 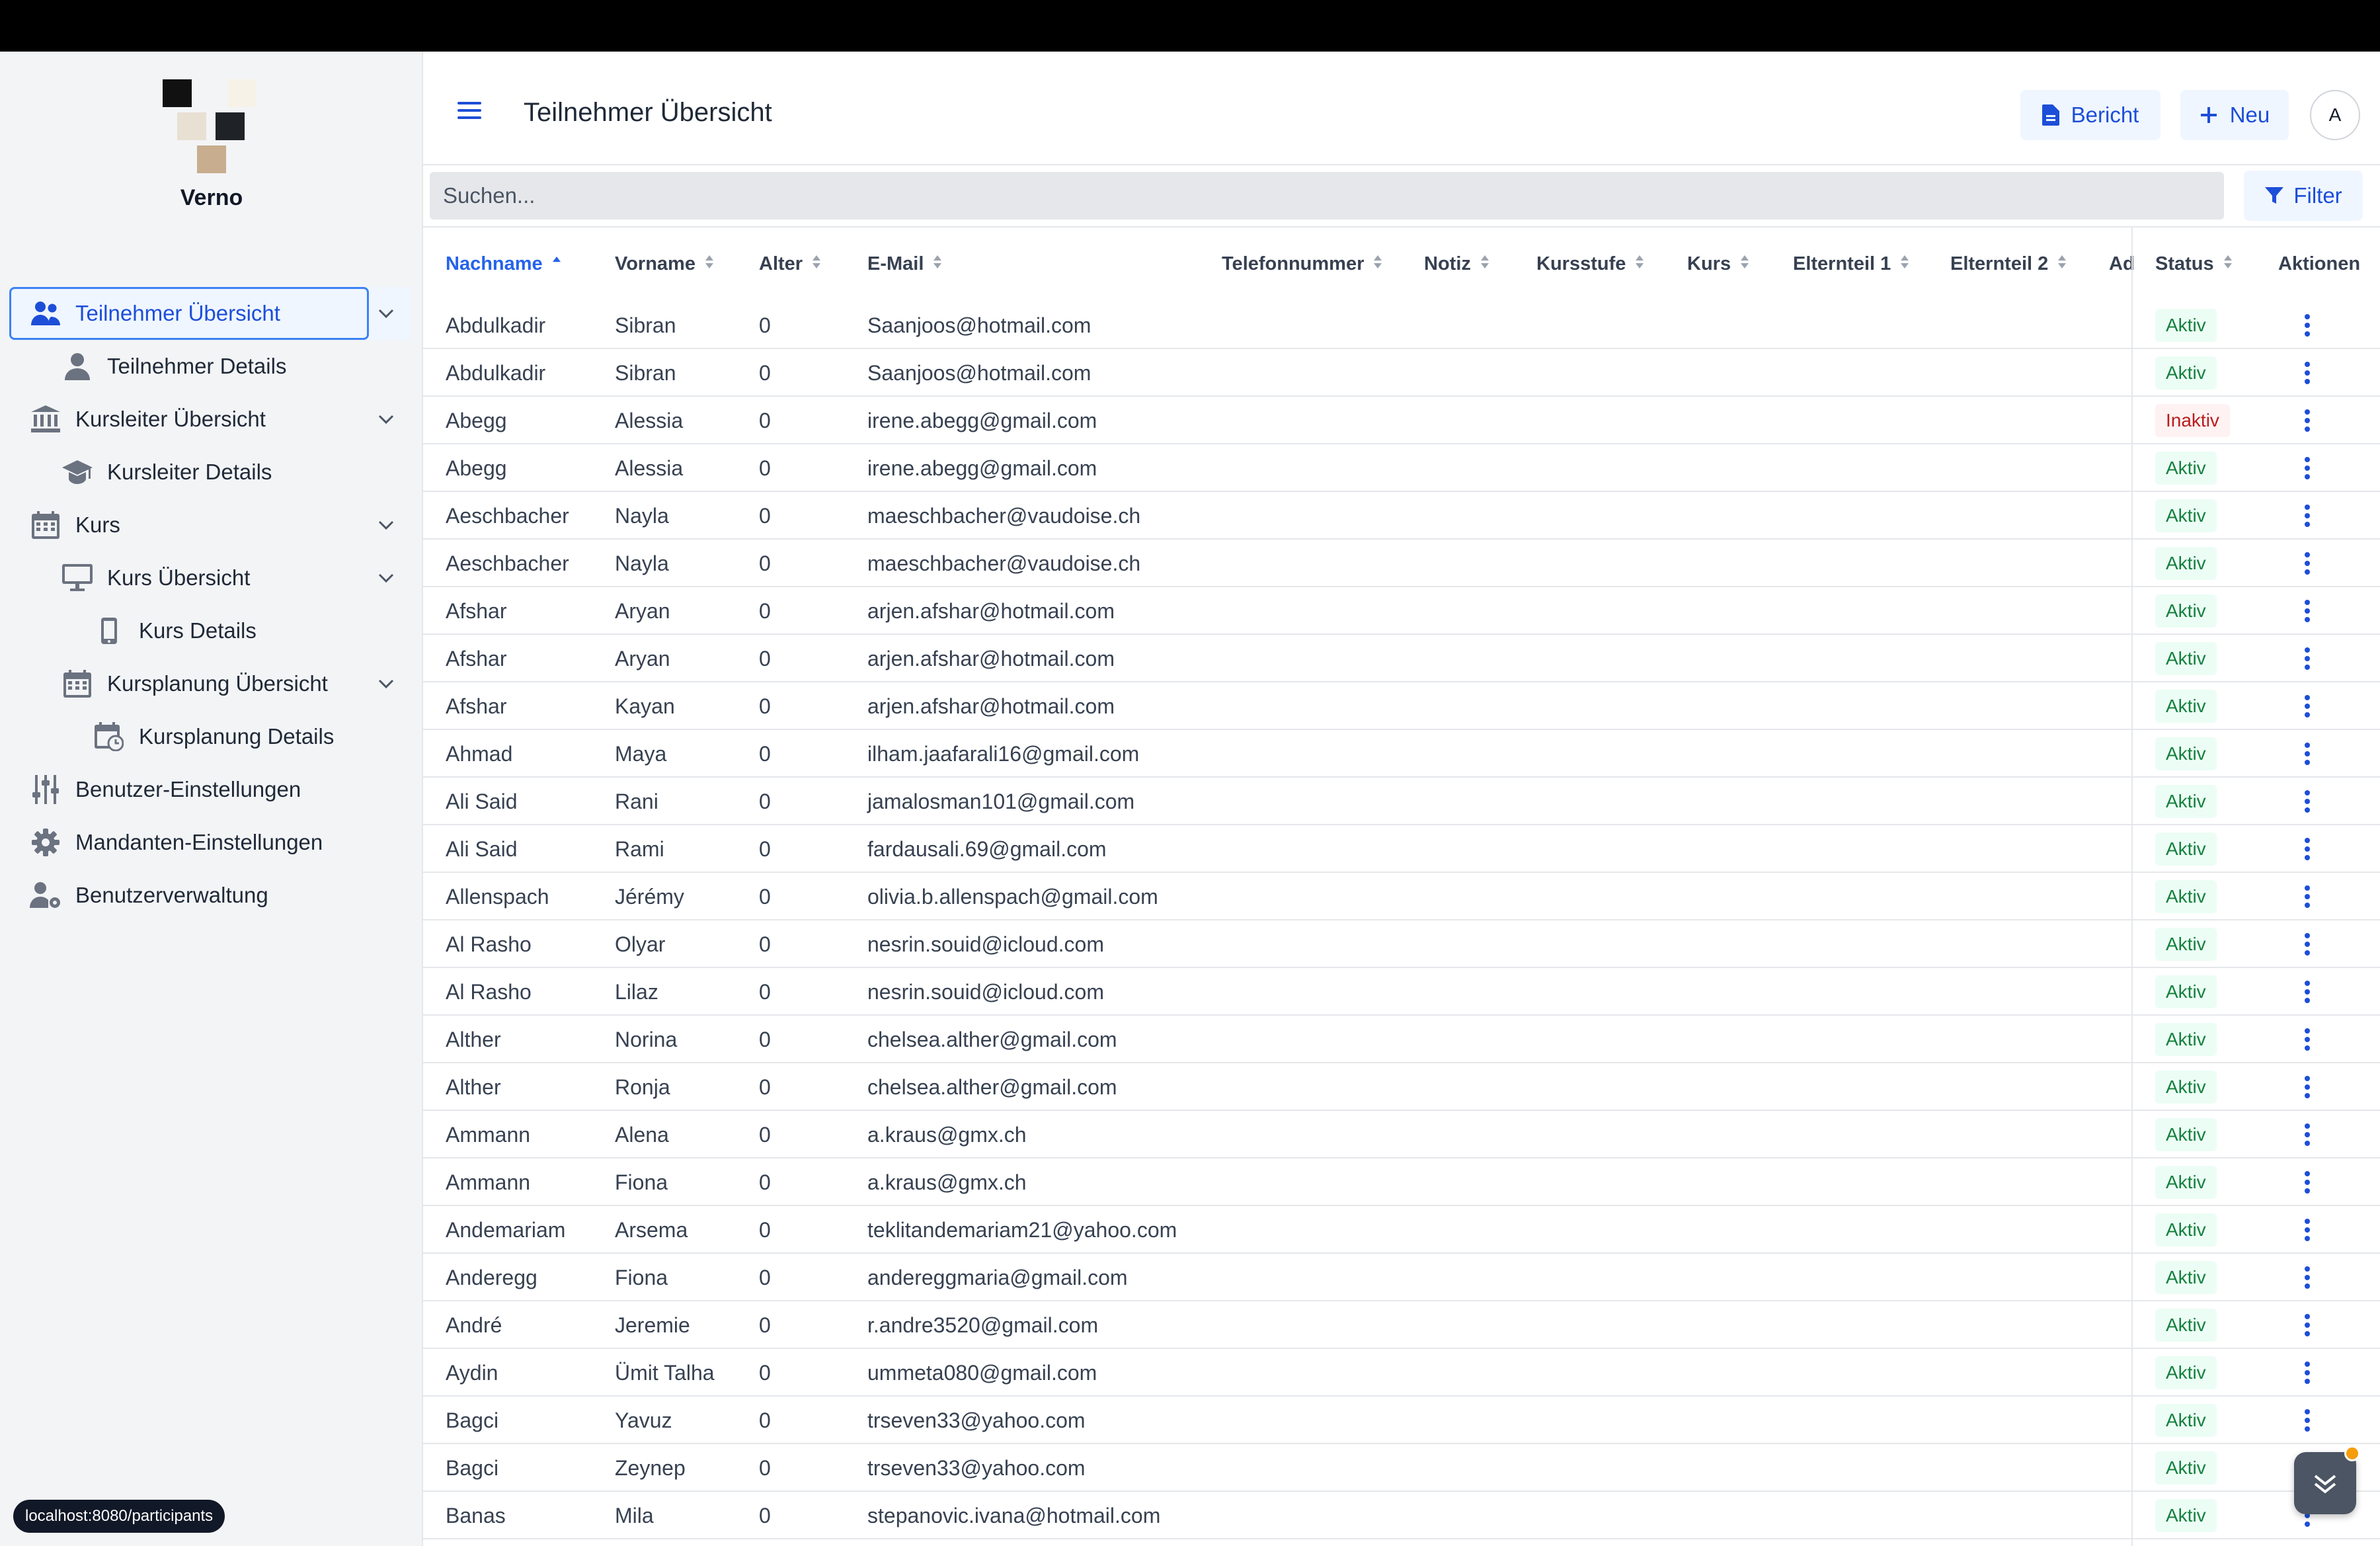 What do you see at coordinates (2335, 115) in the screenshot?
I see `user-avatar: A` at bounding box center [2335, 115].